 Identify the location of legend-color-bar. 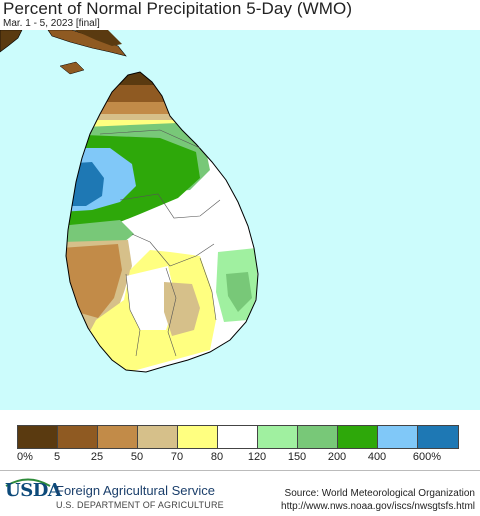
(238, 437).